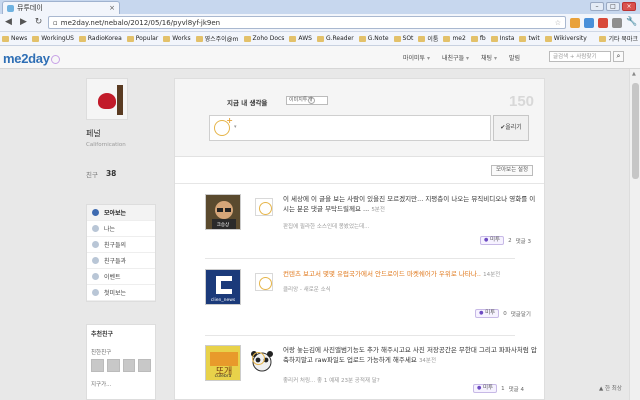  What do you see at coordinates (8, 22) in the screenshot?
I see `back-icon: ◀` at bounding box center [8, 22].